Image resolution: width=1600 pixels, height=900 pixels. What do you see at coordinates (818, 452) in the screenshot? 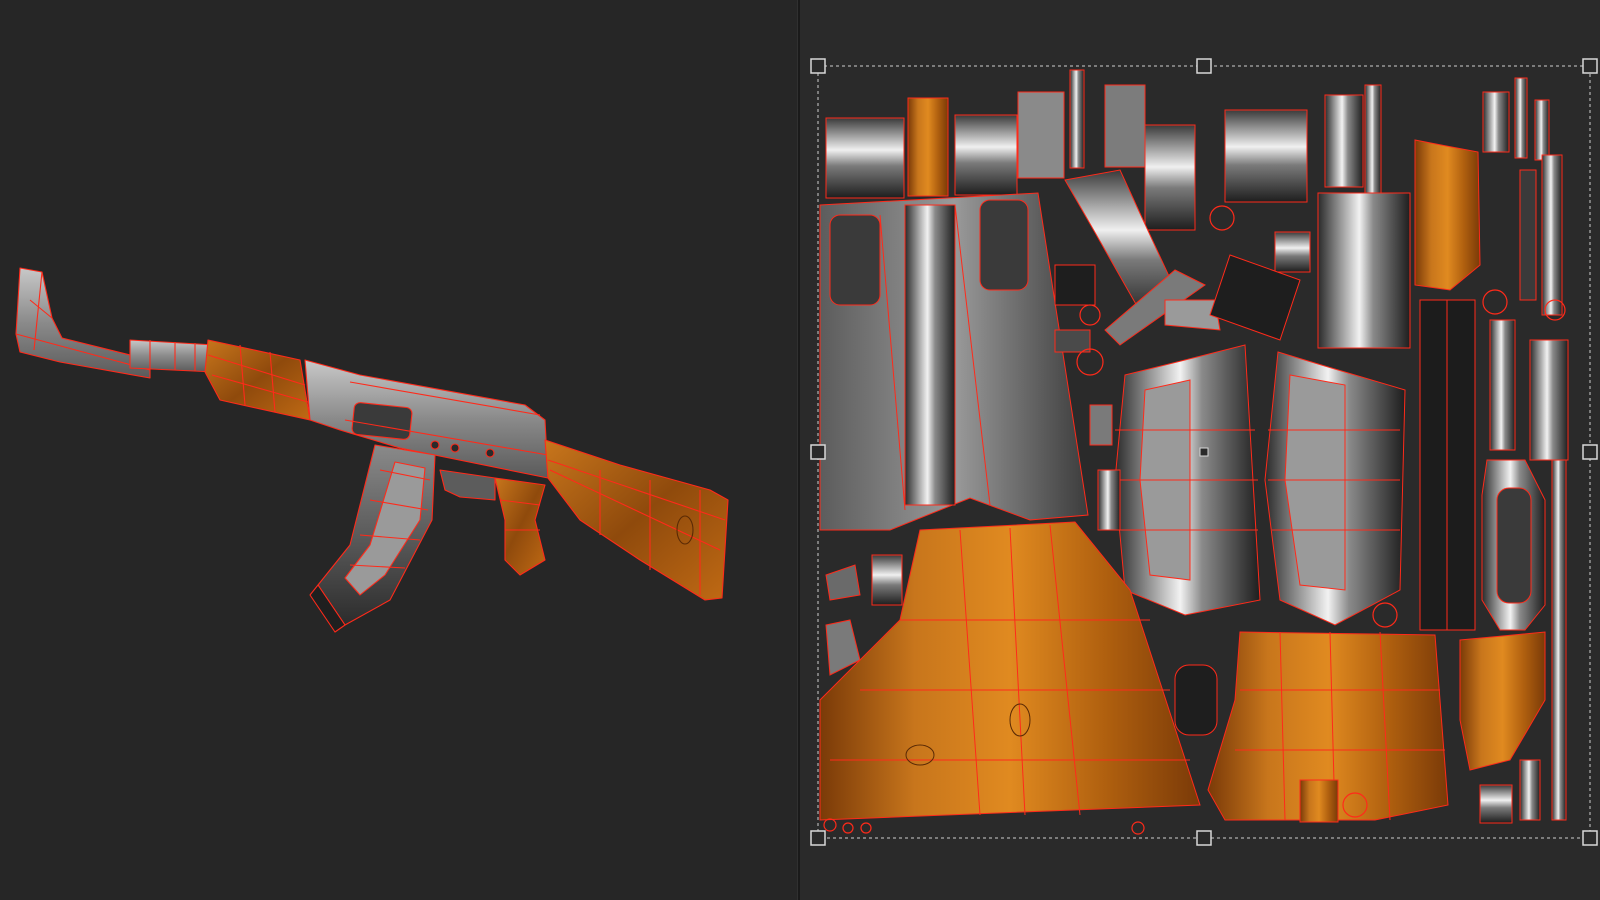
I see `transform-handle-left` at bounding box center [818, 452].